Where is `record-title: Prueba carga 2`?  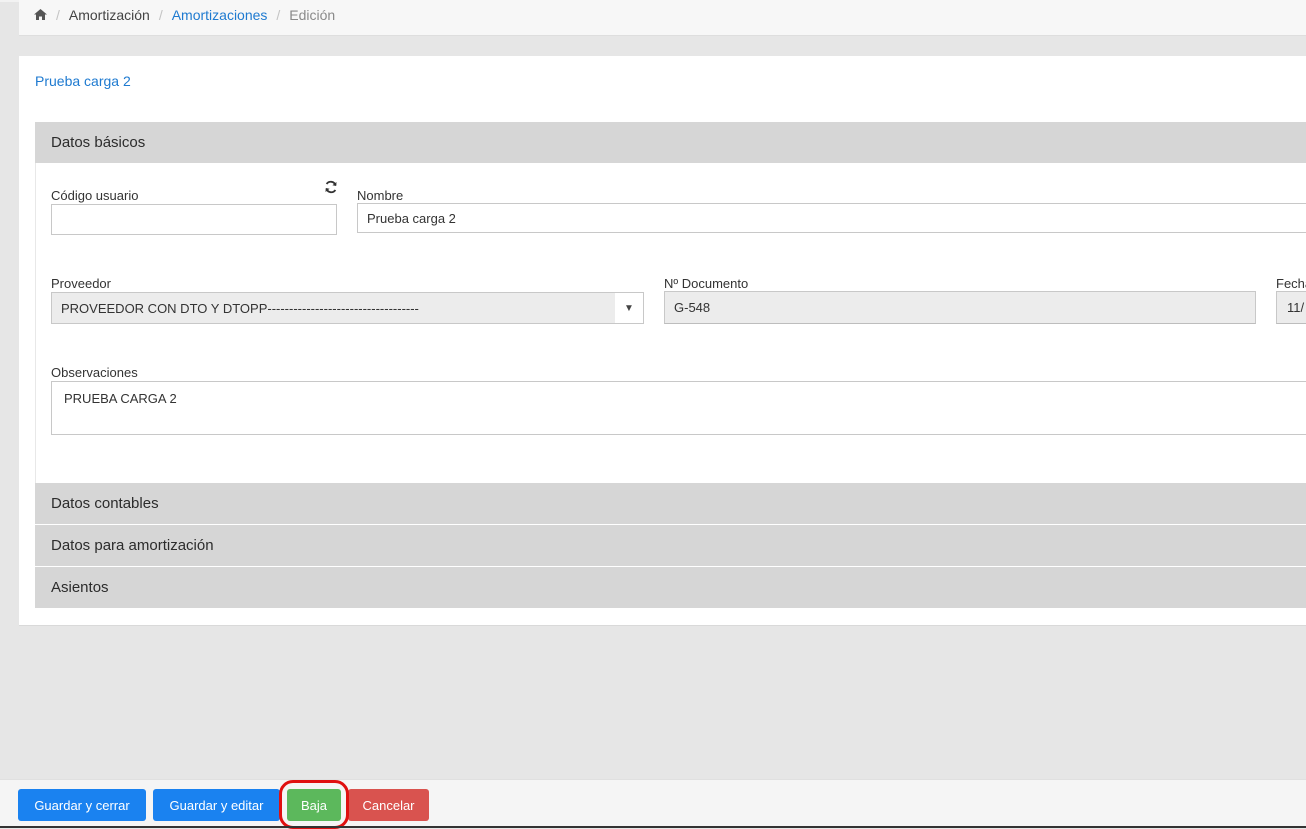
record-title: Prueba carga 2 is located at coordinates (83, 81).